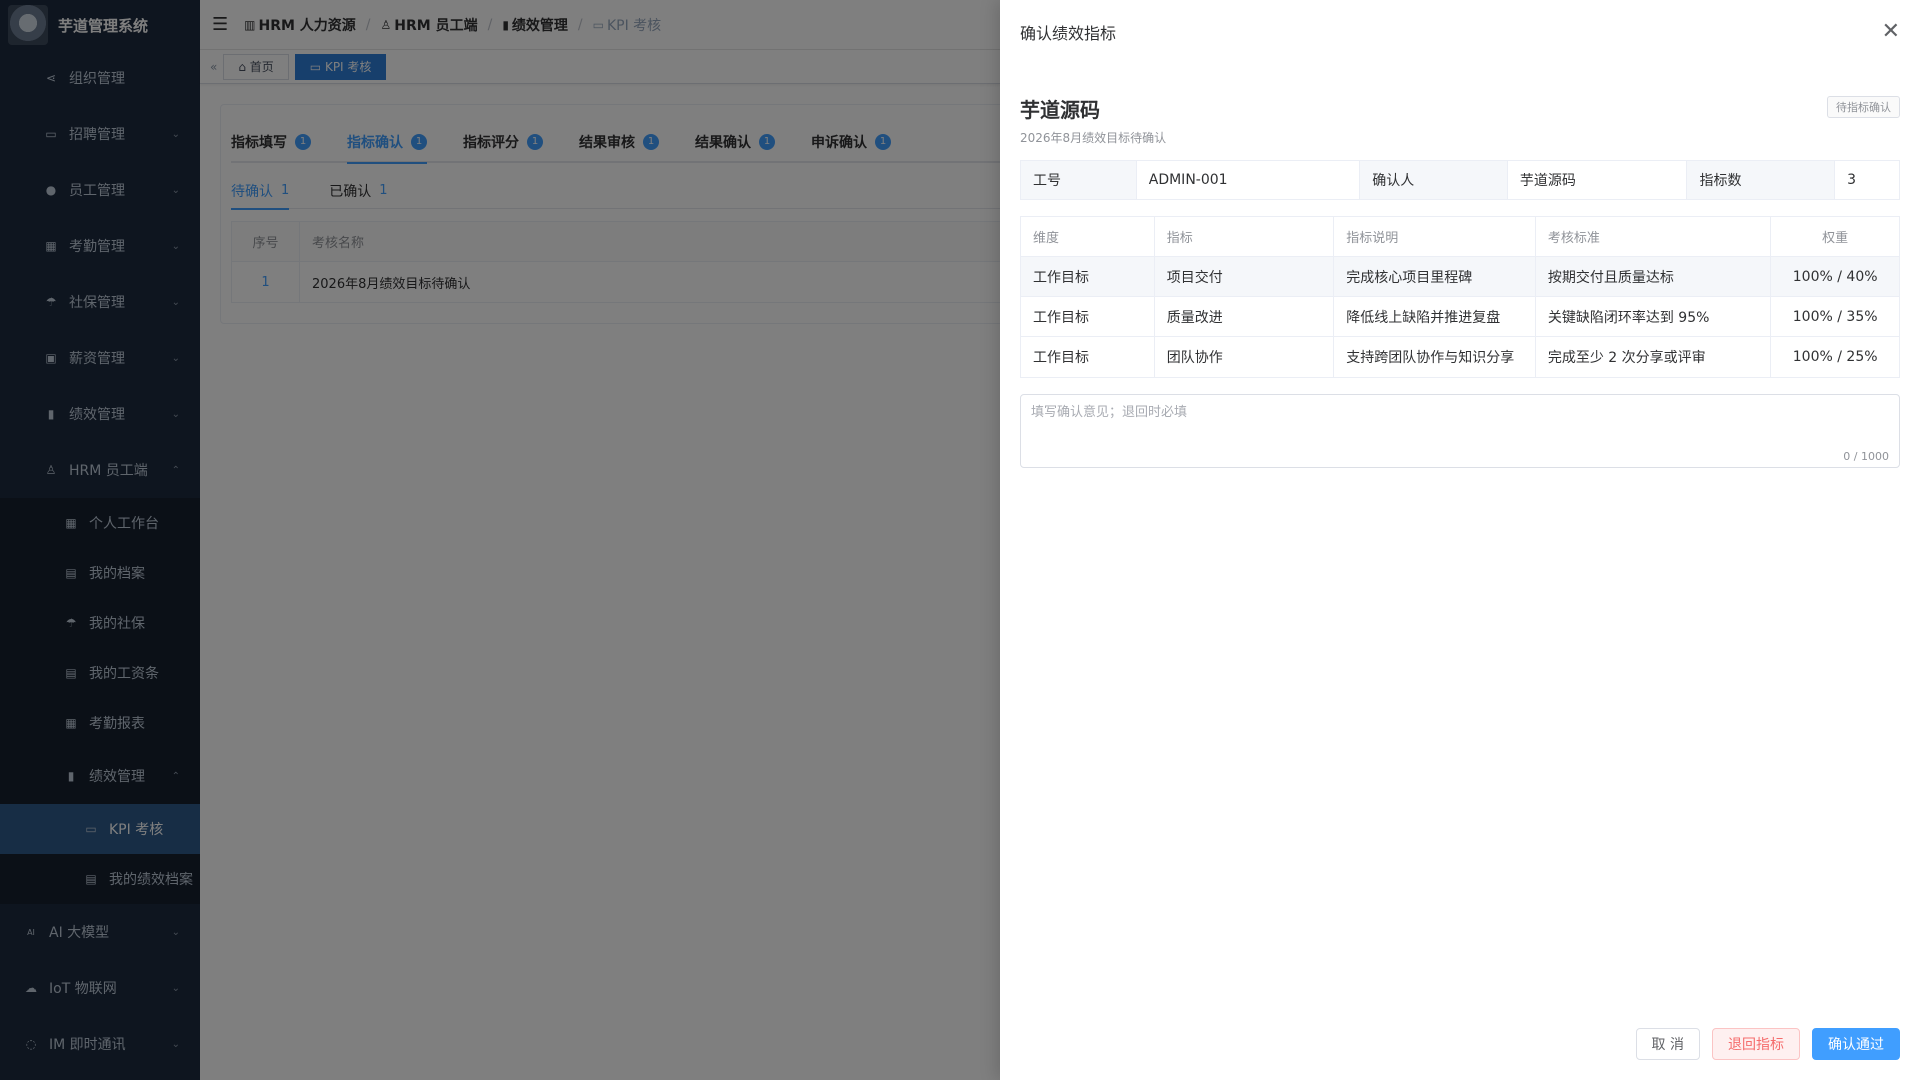 The width and height of the screenshot is (1920, 1080). I want to click on column-header: 维度, so click(1088, 236).